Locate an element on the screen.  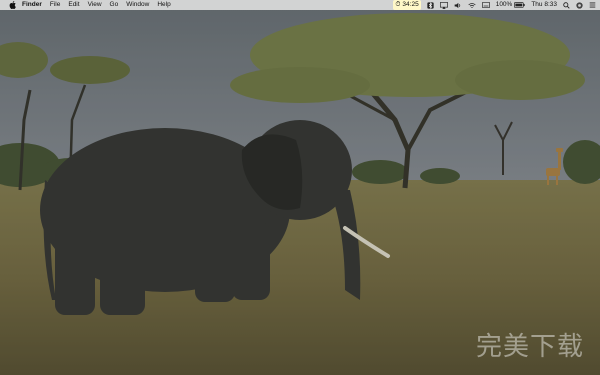
battery-status: 100% is located at coordinates (511, 5).